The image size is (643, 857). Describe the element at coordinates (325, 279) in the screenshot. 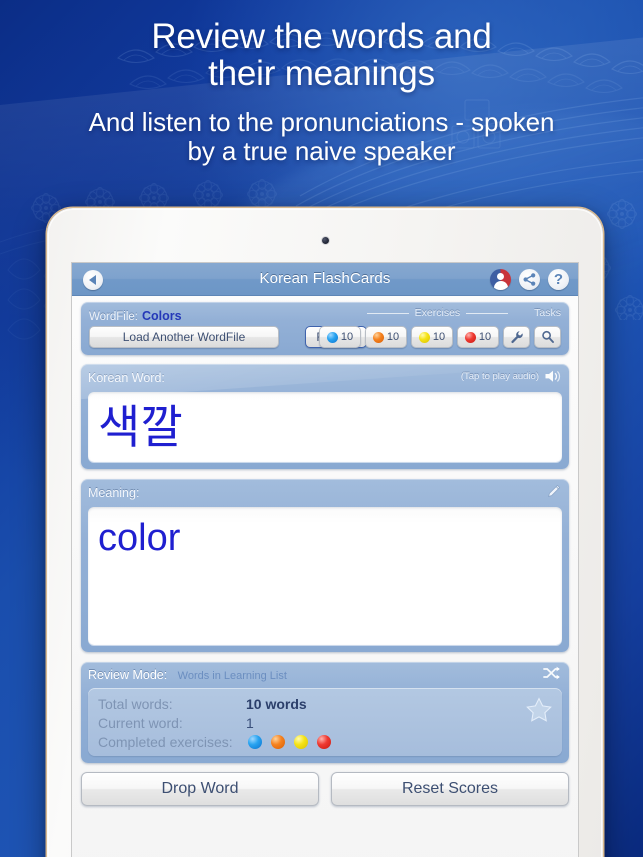

I see `app-navigation-bar: Korean FlashCards ?` at that location.